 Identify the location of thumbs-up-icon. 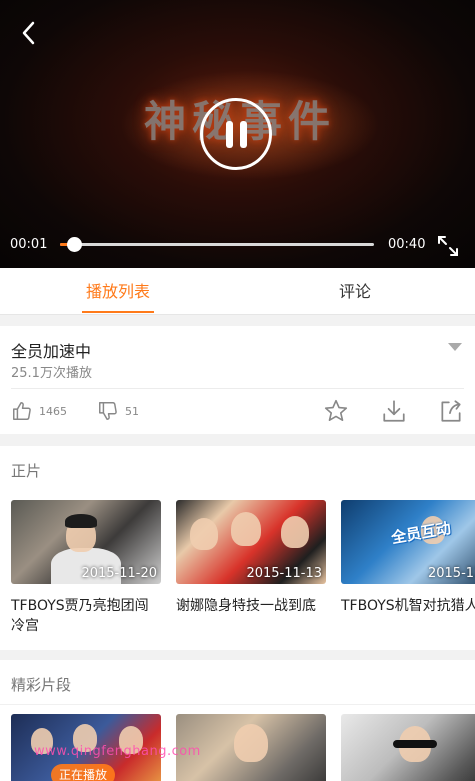
(22, 411).